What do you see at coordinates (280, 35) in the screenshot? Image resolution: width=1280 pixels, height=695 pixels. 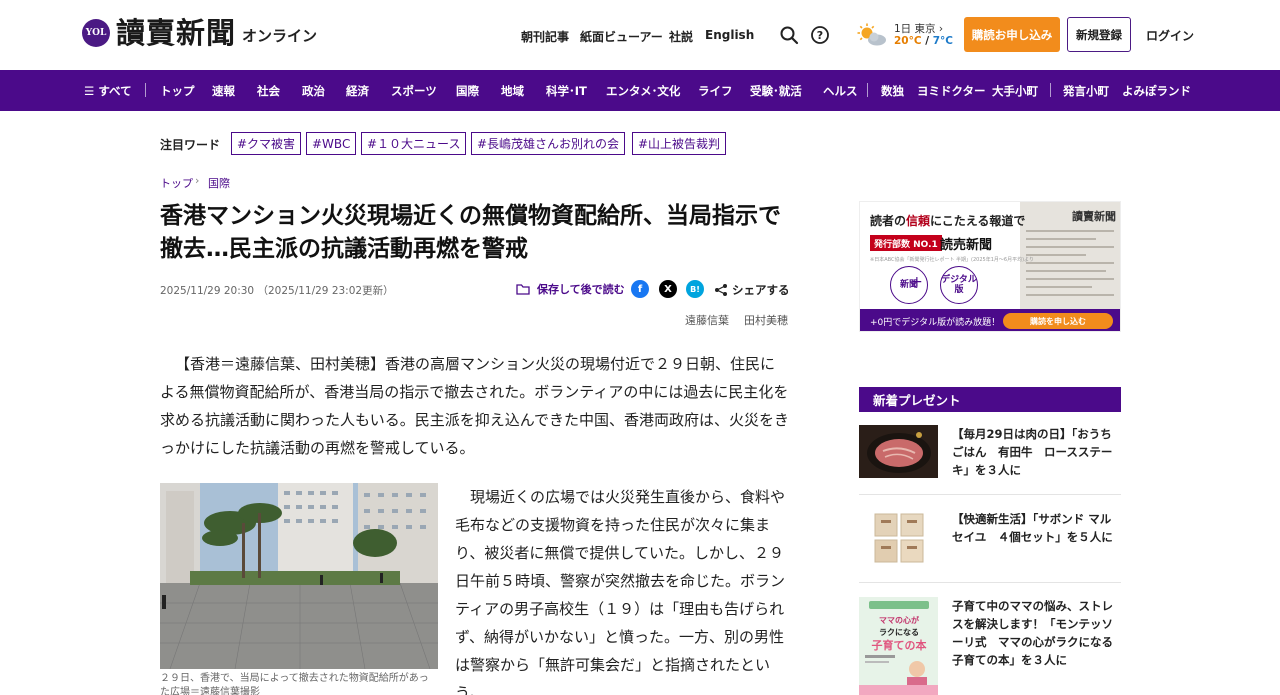 I see `logo-sub: オンライン` at bounding box center [280, 35].